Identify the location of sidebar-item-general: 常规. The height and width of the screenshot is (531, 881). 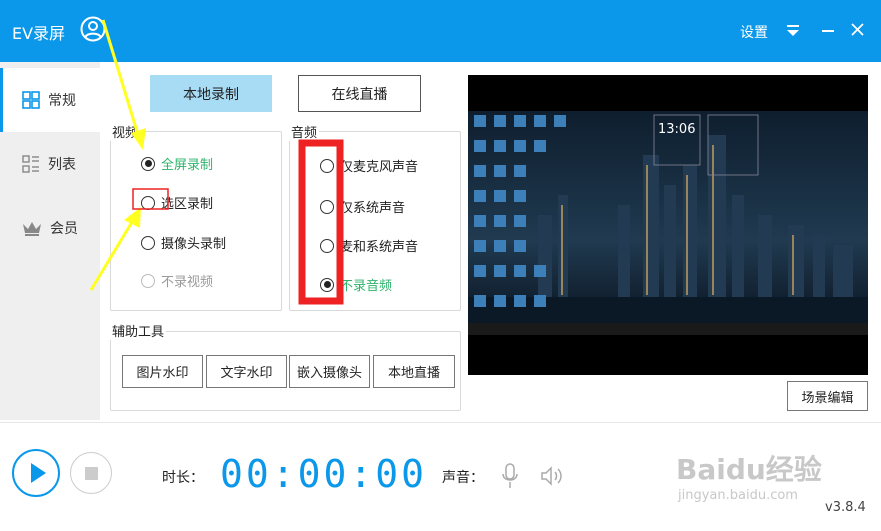
(50, 100).